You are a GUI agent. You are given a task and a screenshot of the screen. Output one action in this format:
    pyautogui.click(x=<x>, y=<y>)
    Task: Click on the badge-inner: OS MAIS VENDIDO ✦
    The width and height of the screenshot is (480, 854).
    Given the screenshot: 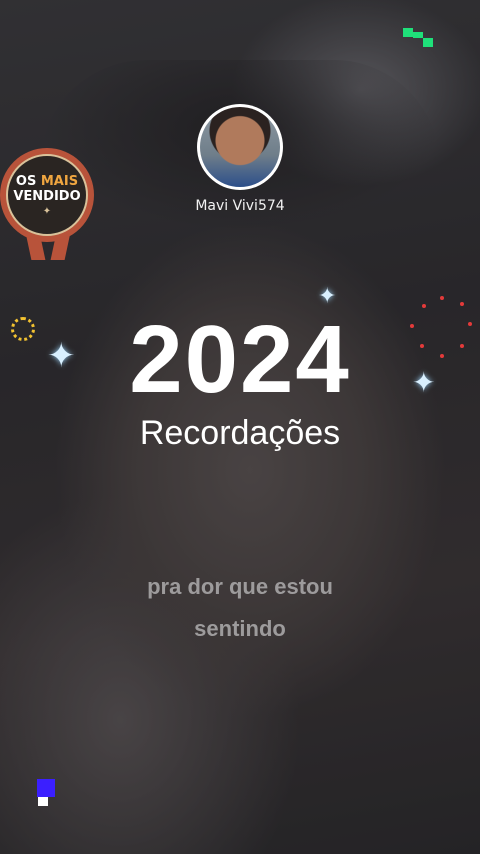 What is the action you would take?
    pyautogui.click(x=47, y=195)
    